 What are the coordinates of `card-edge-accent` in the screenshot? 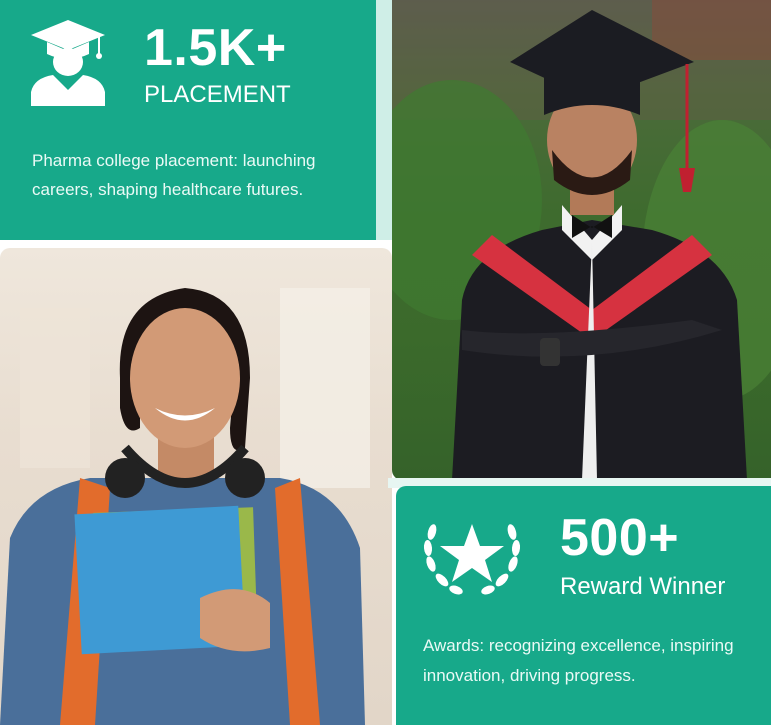 It's located at (384, 120).